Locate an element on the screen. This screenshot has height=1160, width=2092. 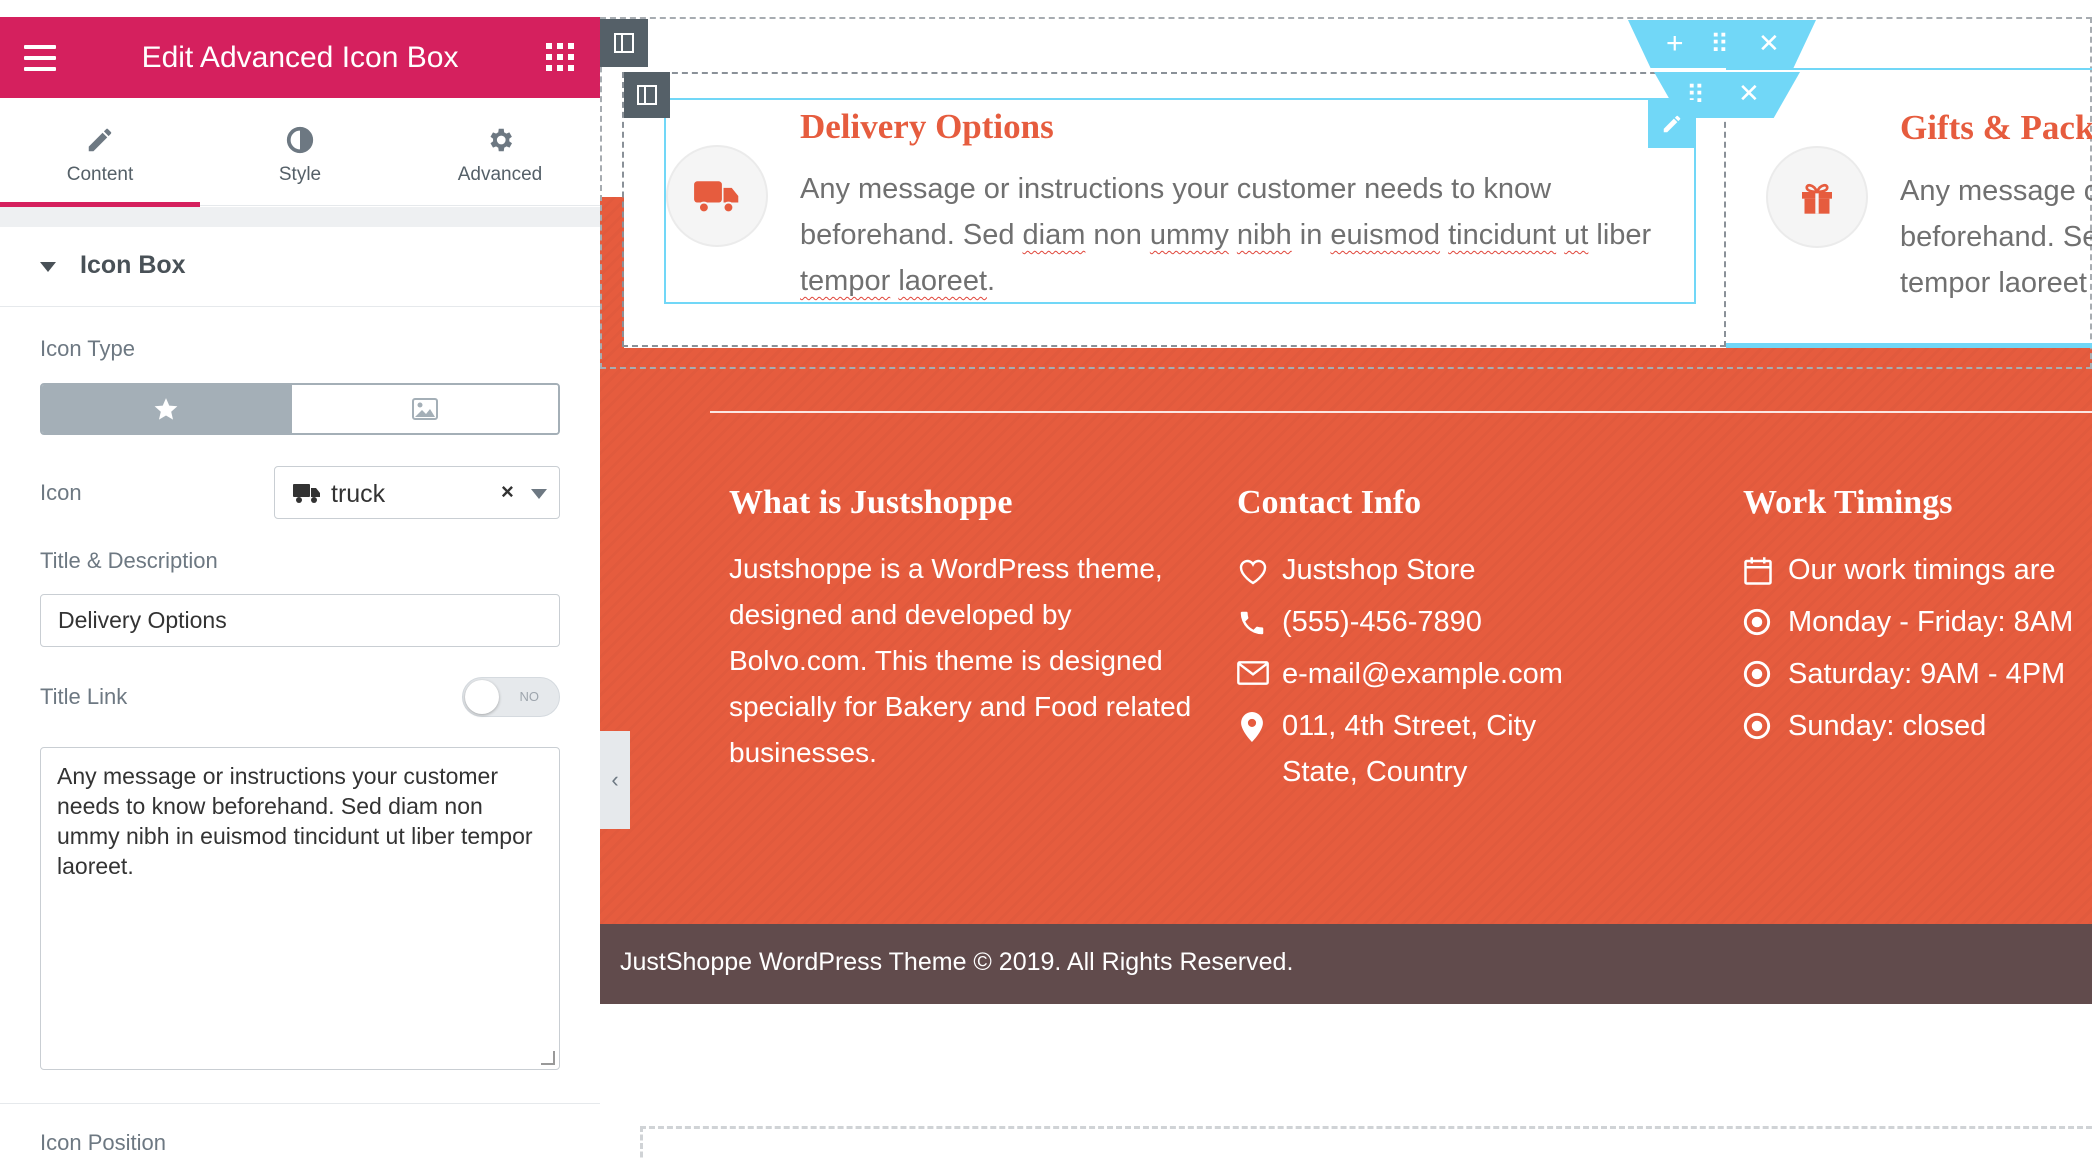
tab-content: Content is located at coordinates (100, 152).